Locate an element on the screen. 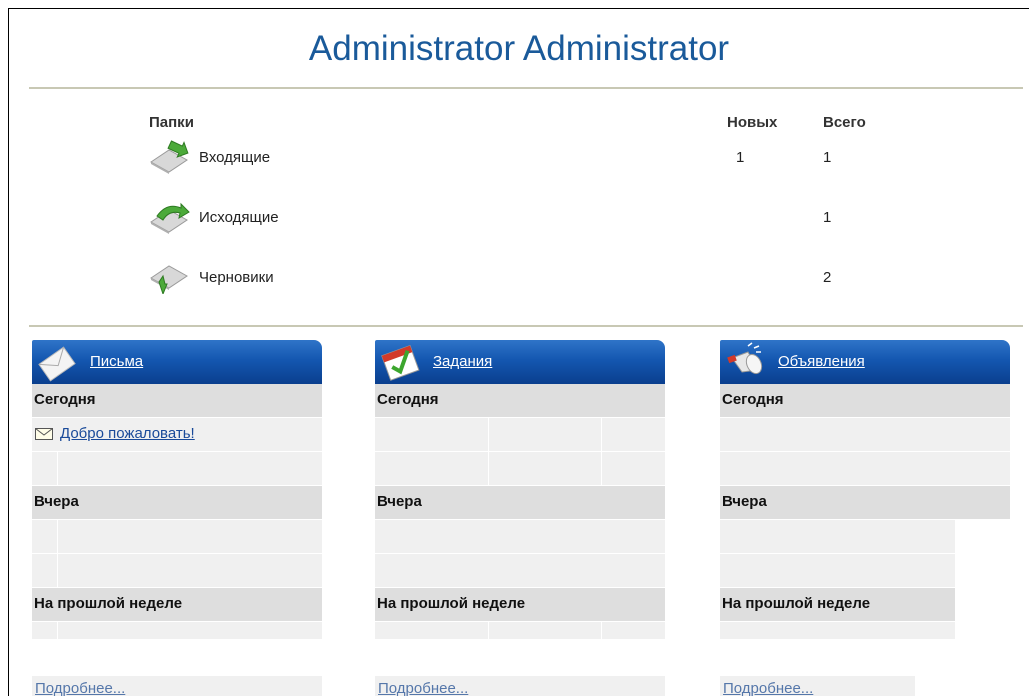 The height and width of the screenshot is (696, 1029). folder-row-inbox: Входящие 1 1 is located at coordinates (519, 160).